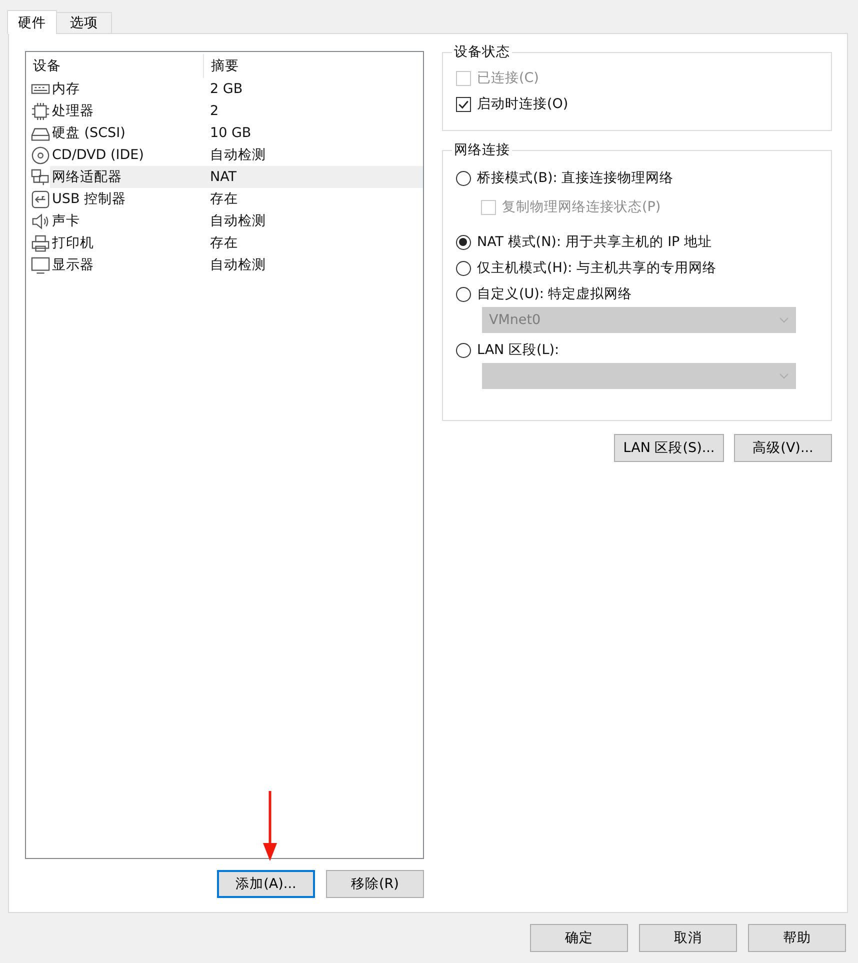  What do you see at coordinates (40, 221) in the screenshot?
I see `speaker-icon` at bounding box center [40, 221].